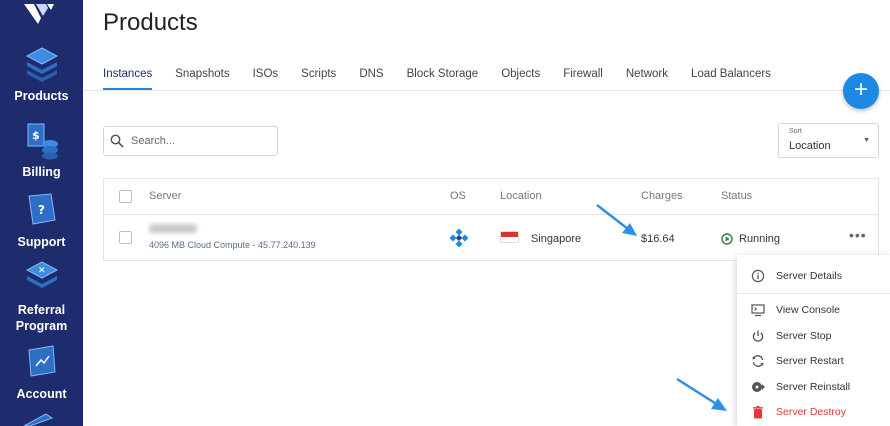 The height and width of the screenshot is (426, 890). I want to click on menu-item-server-restart: Server Restart, so click(813, 361).